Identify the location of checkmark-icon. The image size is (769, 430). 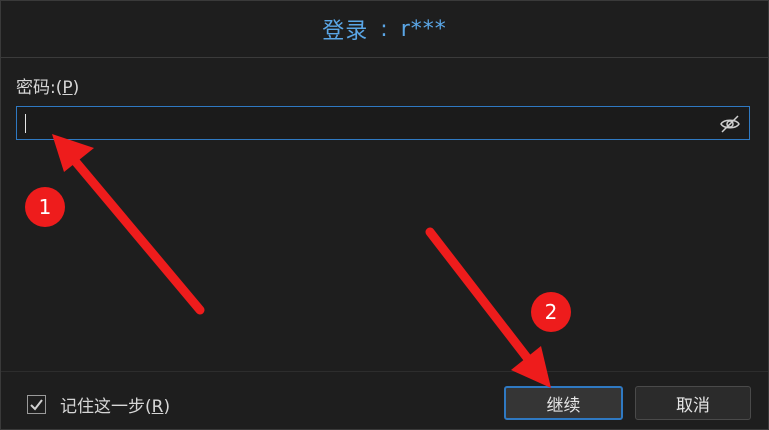
(36, 405).